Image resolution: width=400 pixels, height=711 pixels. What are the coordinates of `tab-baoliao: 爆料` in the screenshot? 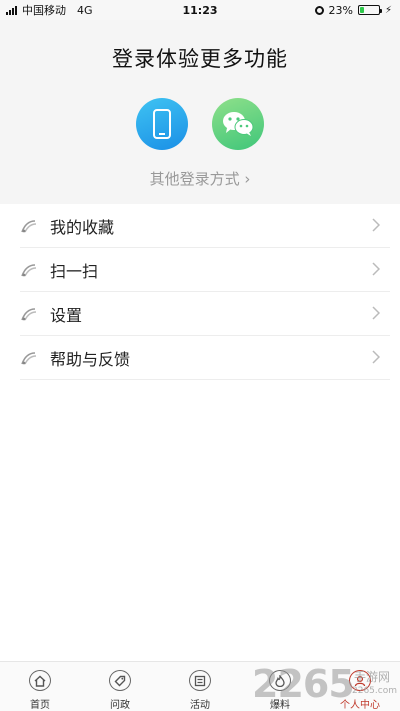 It's located at (280, 686).